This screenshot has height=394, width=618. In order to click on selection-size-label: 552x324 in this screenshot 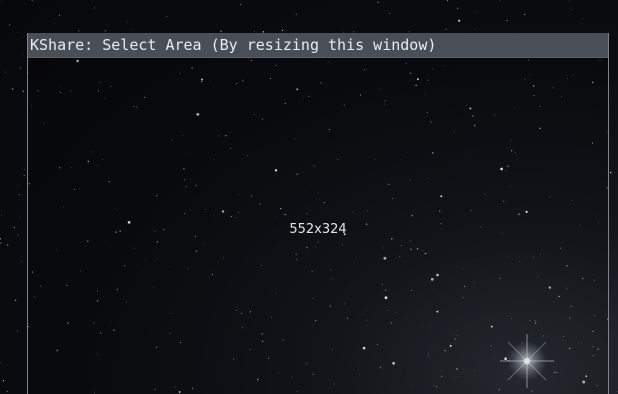, I will do `click(318, 229)`.